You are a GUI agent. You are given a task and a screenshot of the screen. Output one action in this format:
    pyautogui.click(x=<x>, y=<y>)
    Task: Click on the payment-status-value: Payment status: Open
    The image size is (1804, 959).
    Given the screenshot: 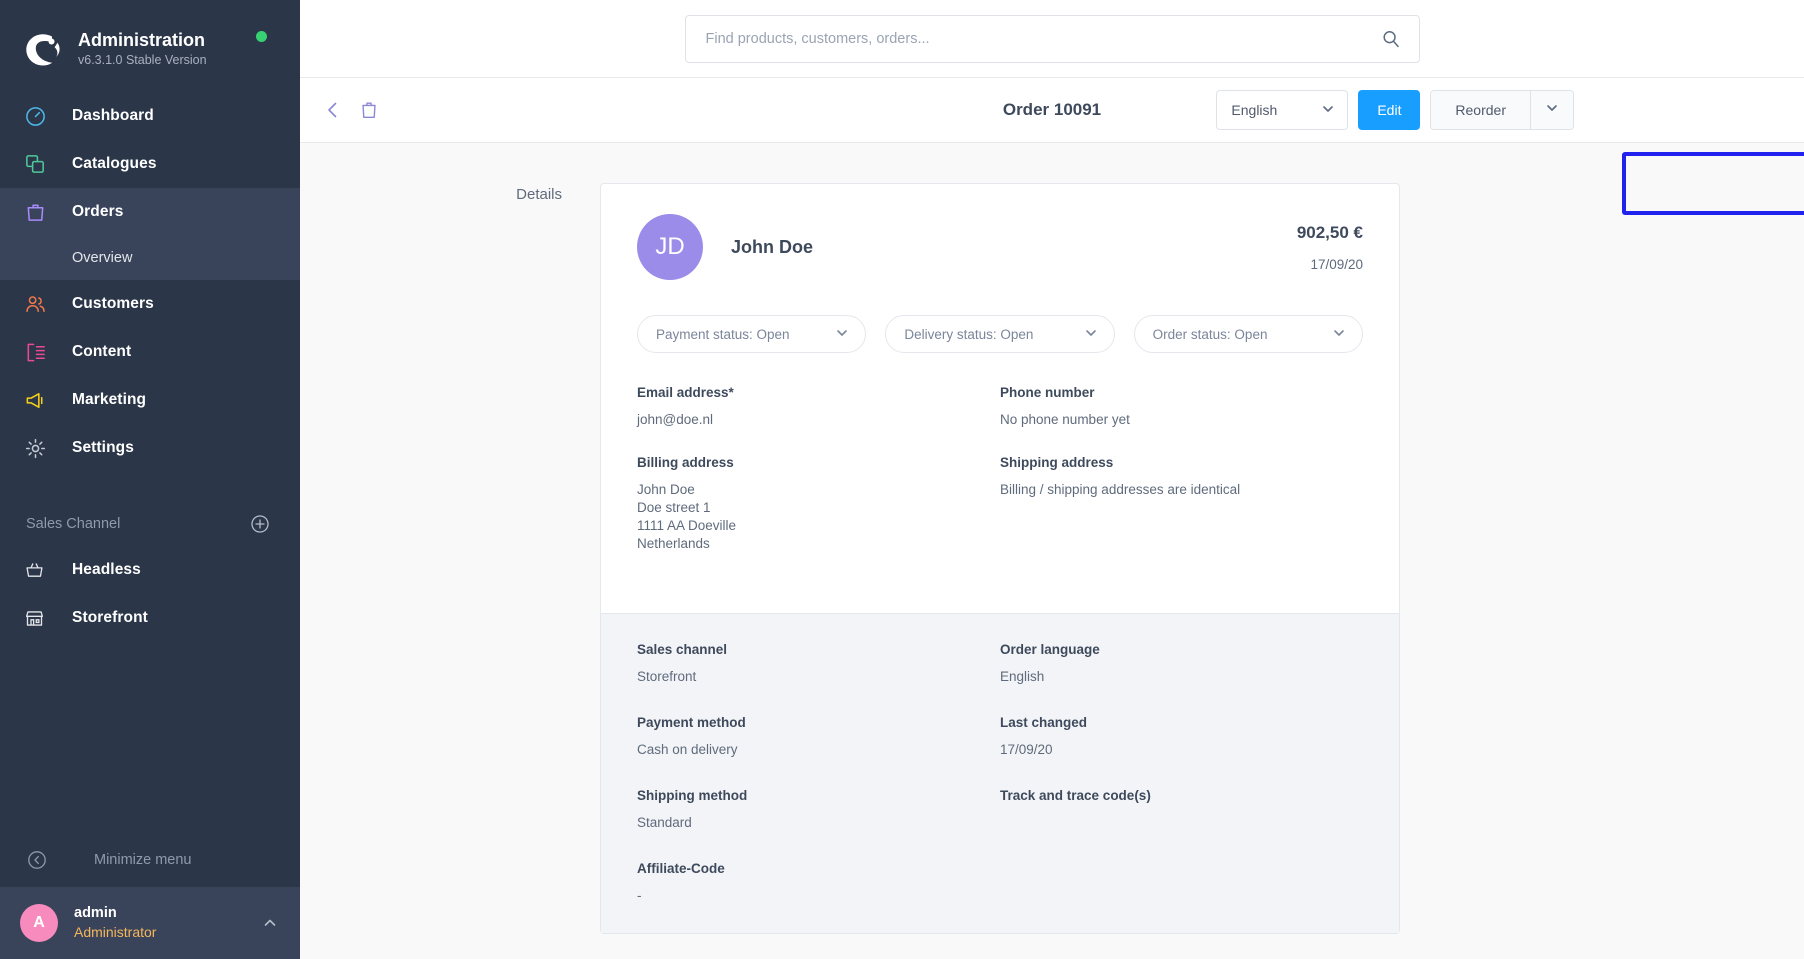 What is the action you would take?
    pyautogui.click(x=723, y=334)
    